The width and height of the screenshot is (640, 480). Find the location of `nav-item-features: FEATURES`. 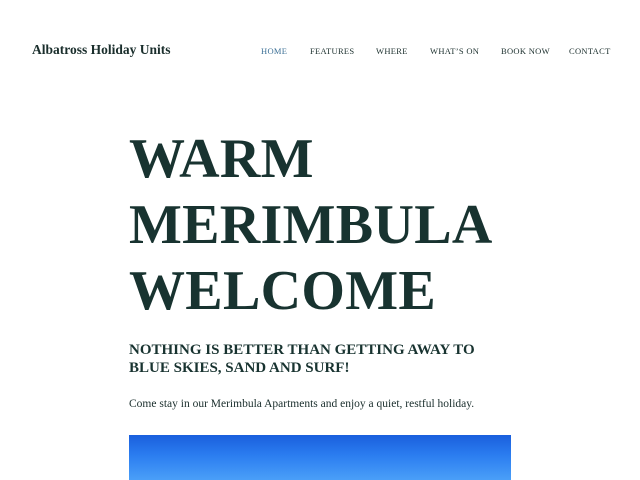

nav-item-features: FEATURES is located at coordinates (332, 51).